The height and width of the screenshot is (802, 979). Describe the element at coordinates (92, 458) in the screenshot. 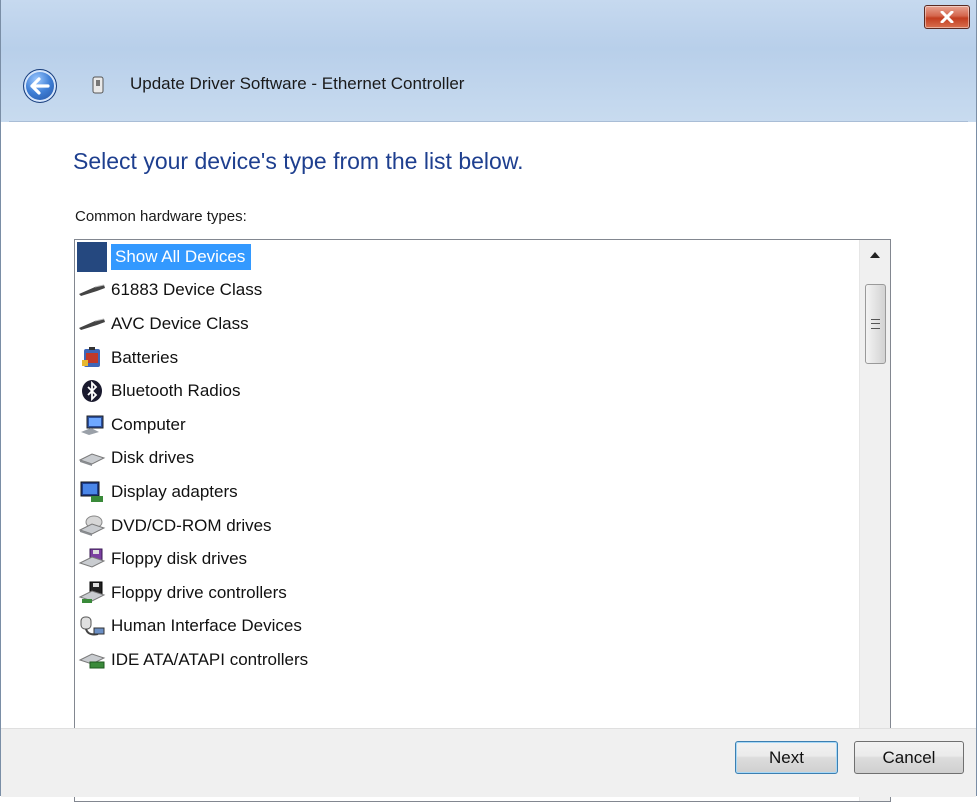

I see `disk-drive-icon` at that location.